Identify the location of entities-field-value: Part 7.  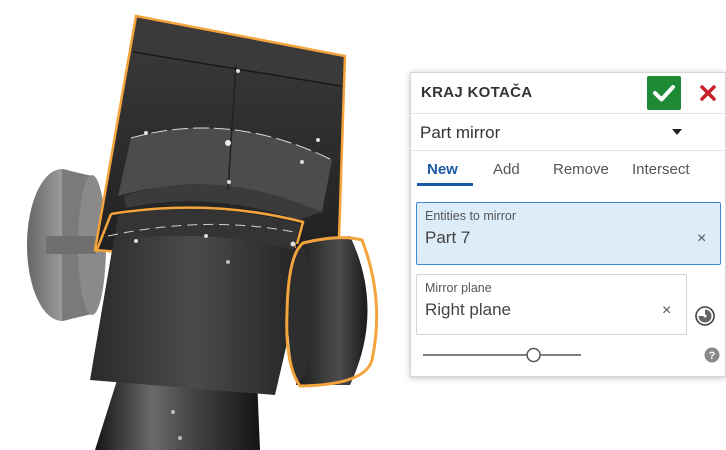
(448, 237).